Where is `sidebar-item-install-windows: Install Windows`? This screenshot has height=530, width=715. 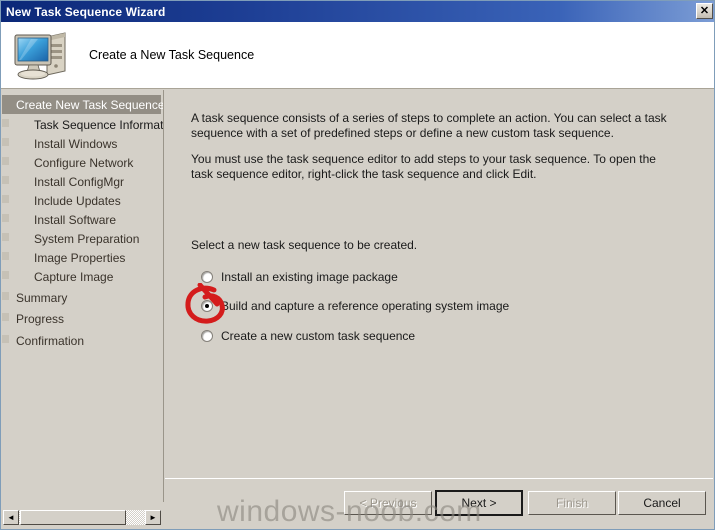
sidebar-item-install-windows: Install Windows is located at coordinates (82, 143).